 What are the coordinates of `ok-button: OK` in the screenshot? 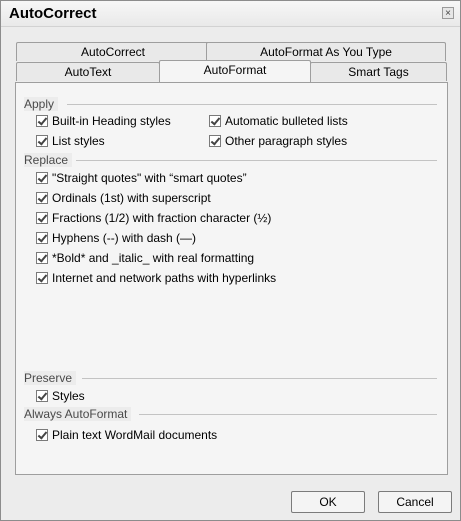 It's located at (328, 502).